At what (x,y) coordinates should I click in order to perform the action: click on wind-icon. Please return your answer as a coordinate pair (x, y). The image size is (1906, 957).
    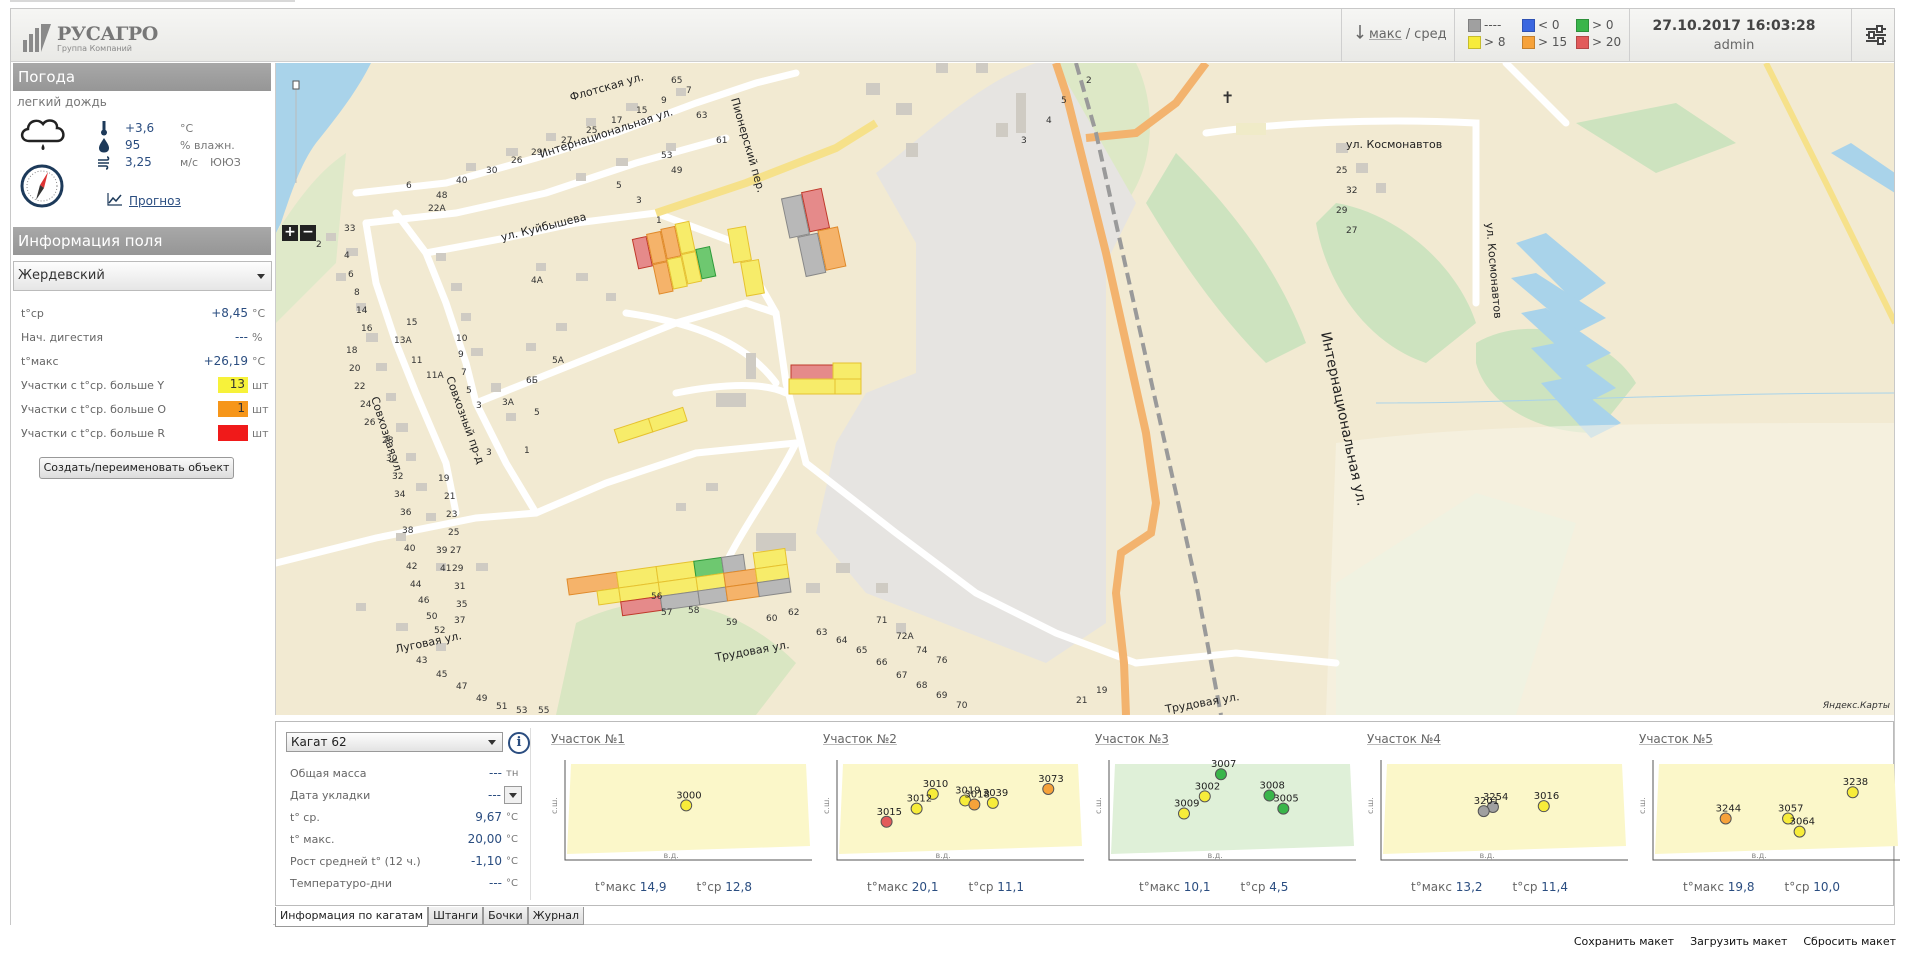
    Looking at the image, I should click on (104, 162).